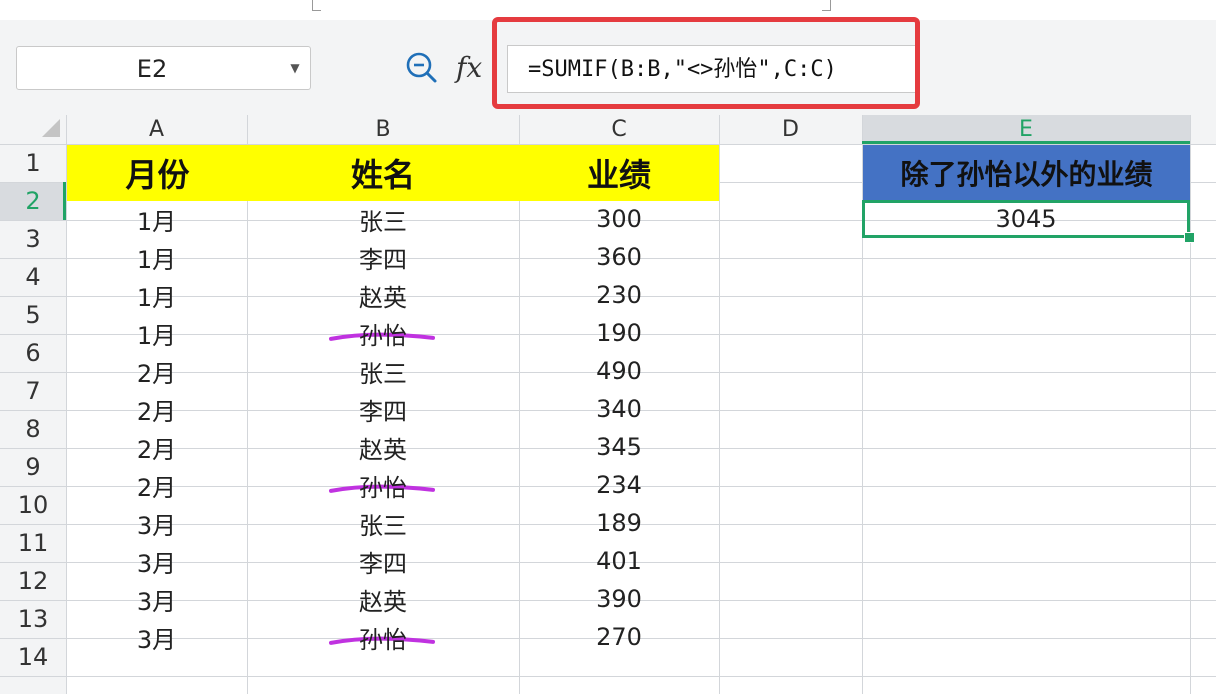 The width and height of the screenshot is (1216, 694). I want to click on row-header-14: 14, so click(33, 657).